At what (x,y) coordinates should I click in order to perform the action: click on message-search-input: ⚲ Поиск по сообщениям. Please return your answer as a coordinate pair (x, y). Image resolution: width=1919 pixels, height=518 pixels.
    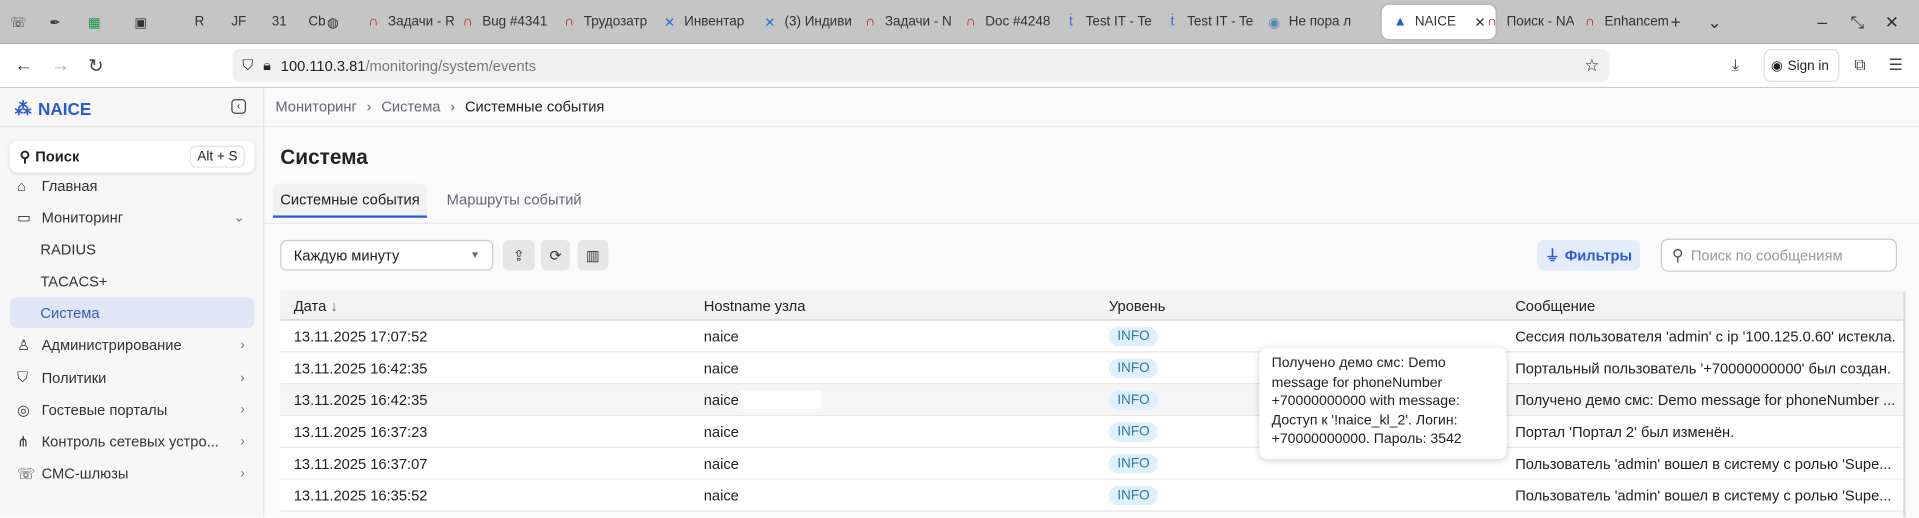
    Looking at the image, I should click on (1779, 255).